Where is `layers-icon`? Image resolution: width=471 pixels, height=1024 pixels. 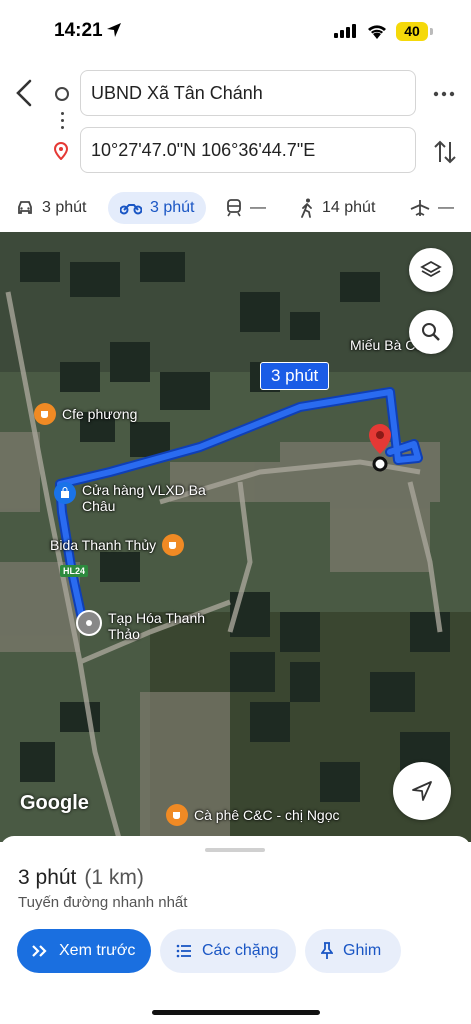 layers-icon is located at coordinates (431, 269).